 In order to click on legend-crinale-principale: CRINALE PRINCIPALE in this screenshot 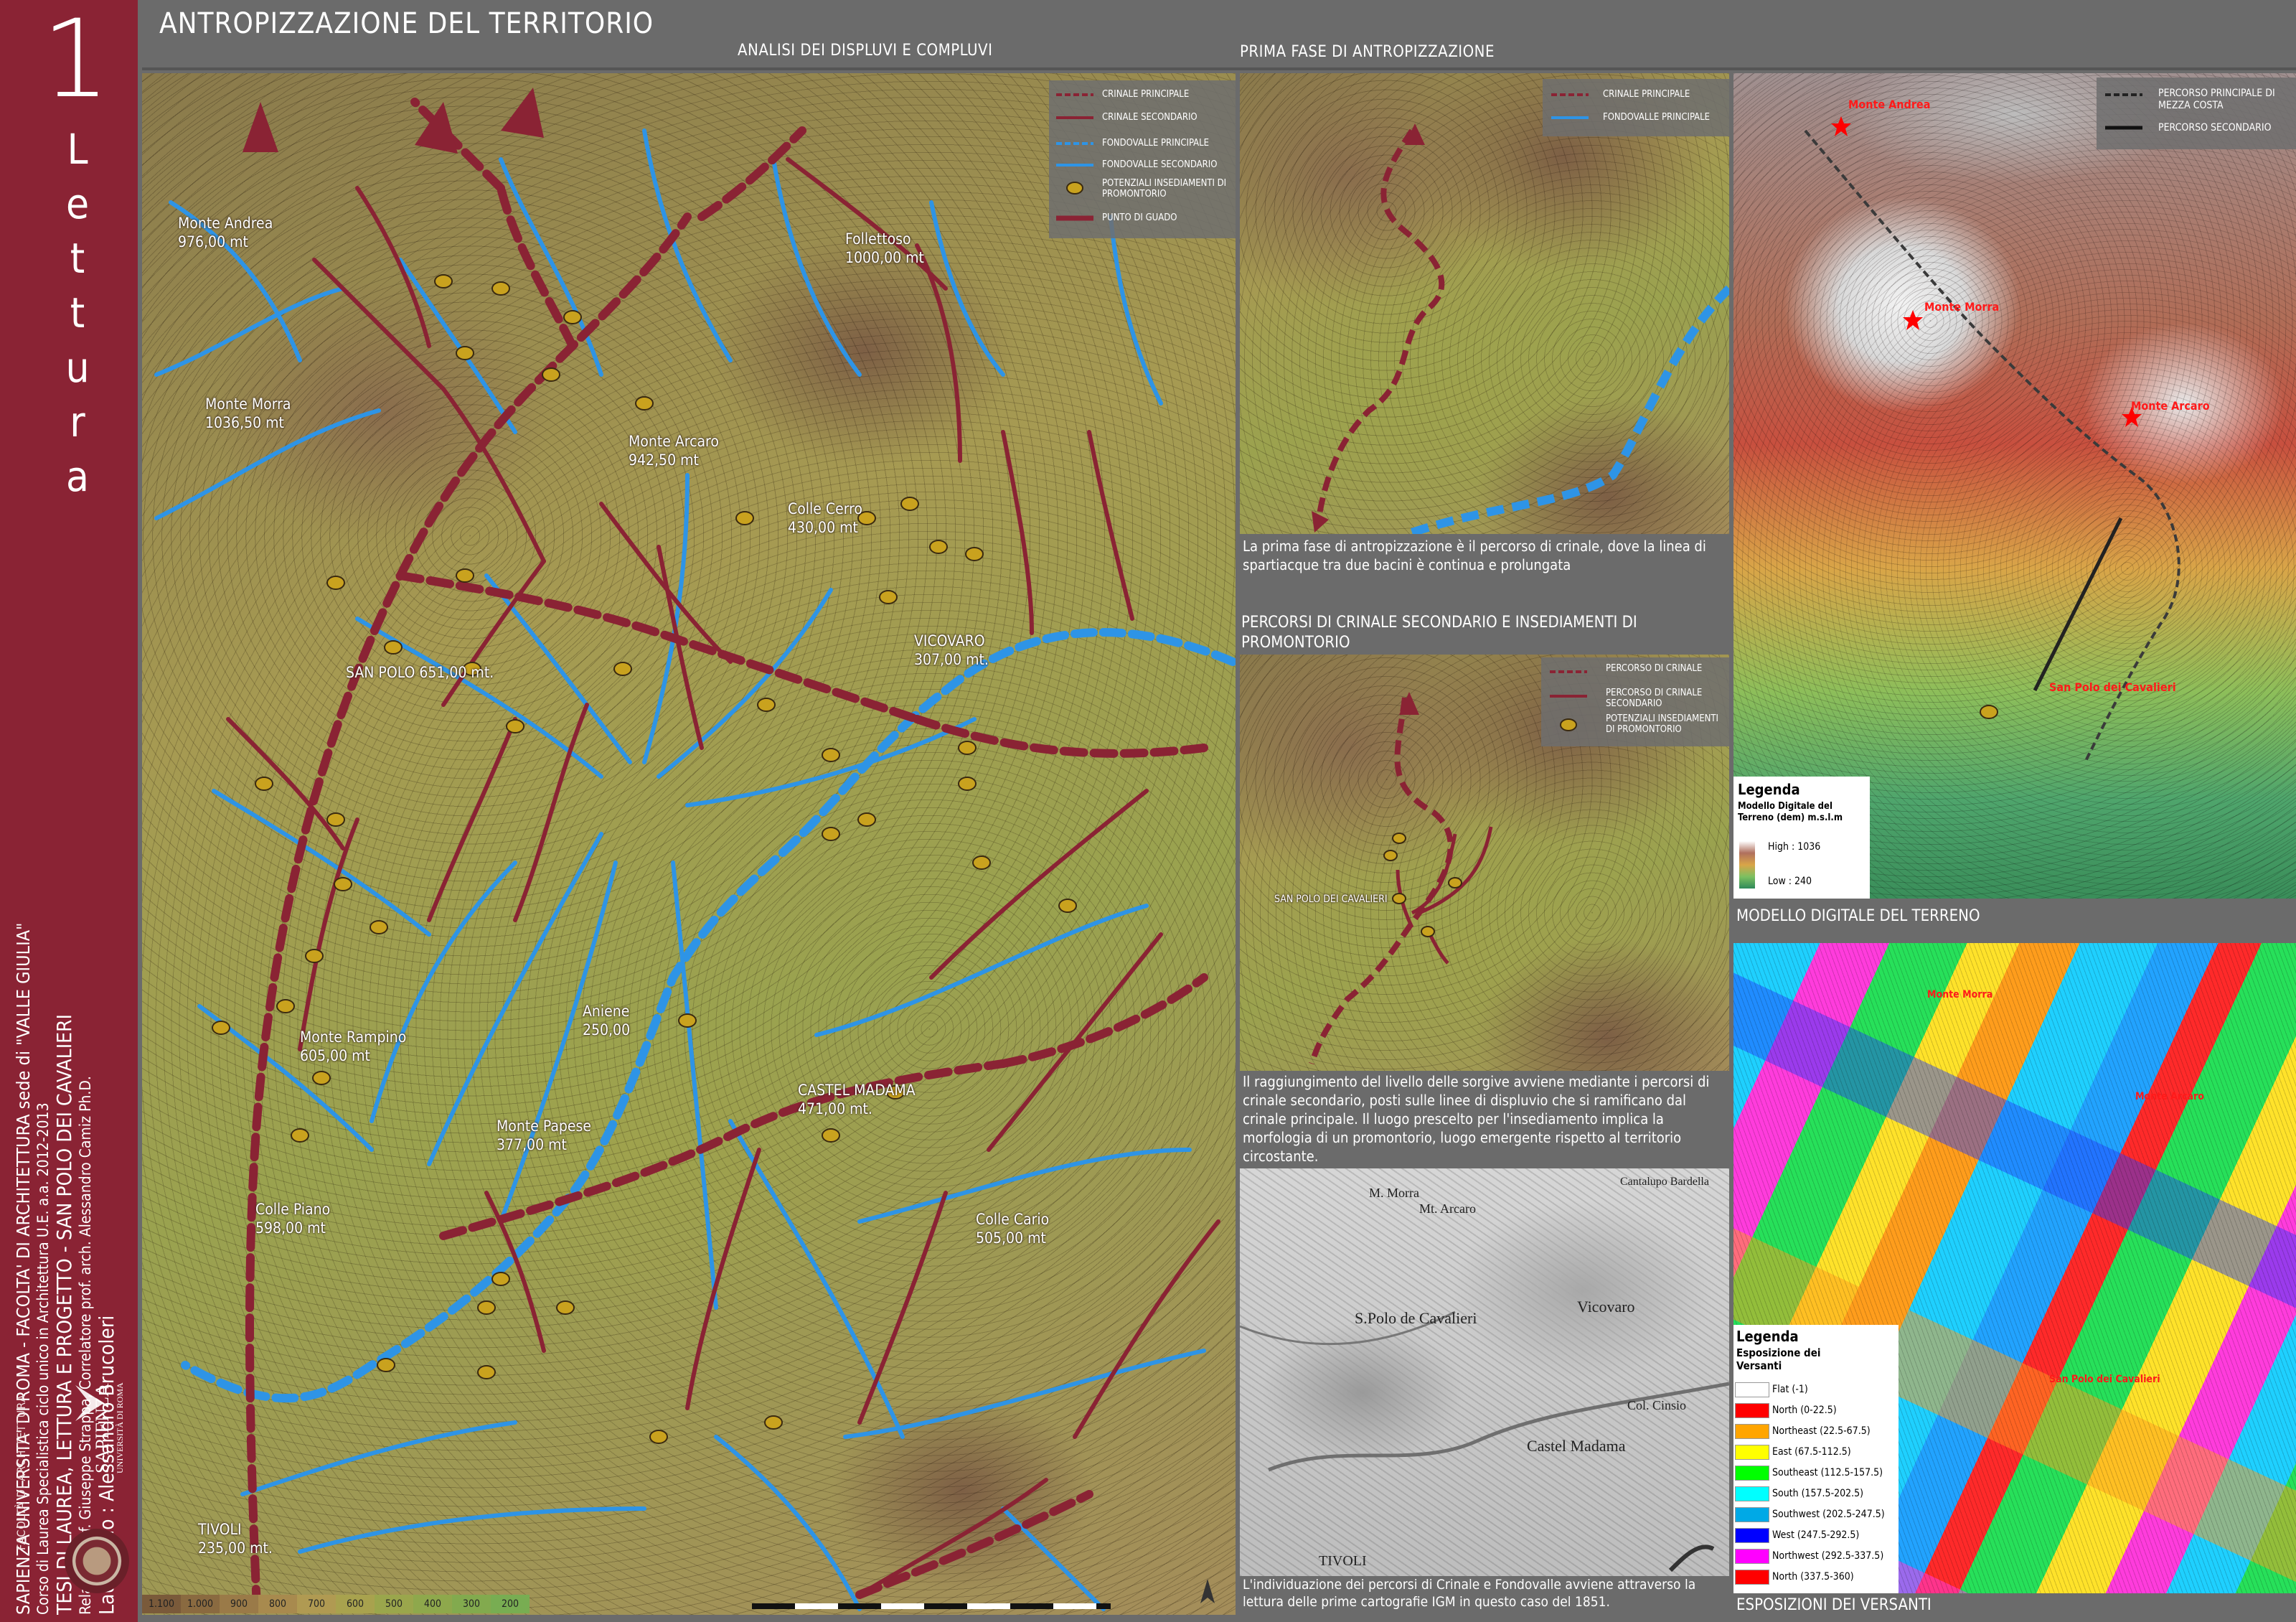, I will do `click(1146, 94)`.